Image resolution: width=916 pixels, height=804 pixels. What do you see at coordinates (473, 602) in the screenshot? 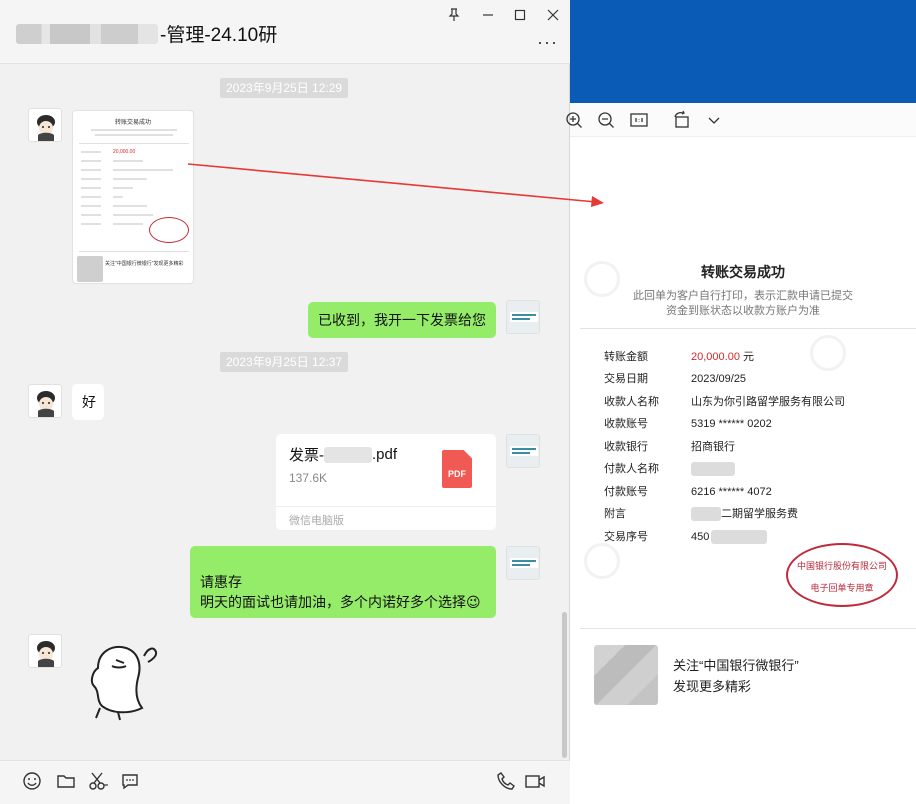
I see `wink-emoji-icon: 😉` at bounding box center [473, 602].